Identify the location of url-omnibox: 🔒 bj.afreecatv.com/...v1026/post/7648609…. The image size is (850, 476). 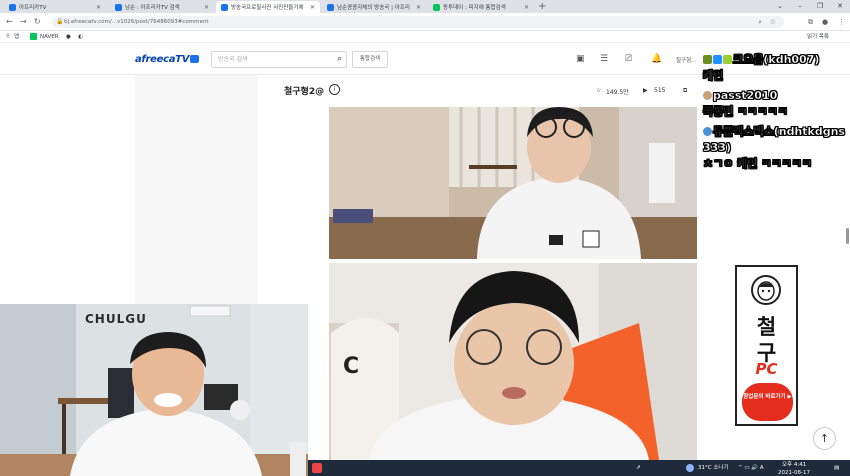
(418, 22).